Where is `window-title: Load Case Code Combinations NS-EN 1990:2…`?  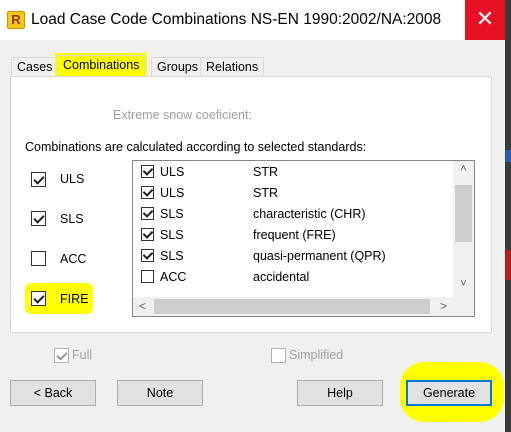
window-title: Load Case Code Combinations NS-EN 1990:2… is located at coordinates (236, 19).